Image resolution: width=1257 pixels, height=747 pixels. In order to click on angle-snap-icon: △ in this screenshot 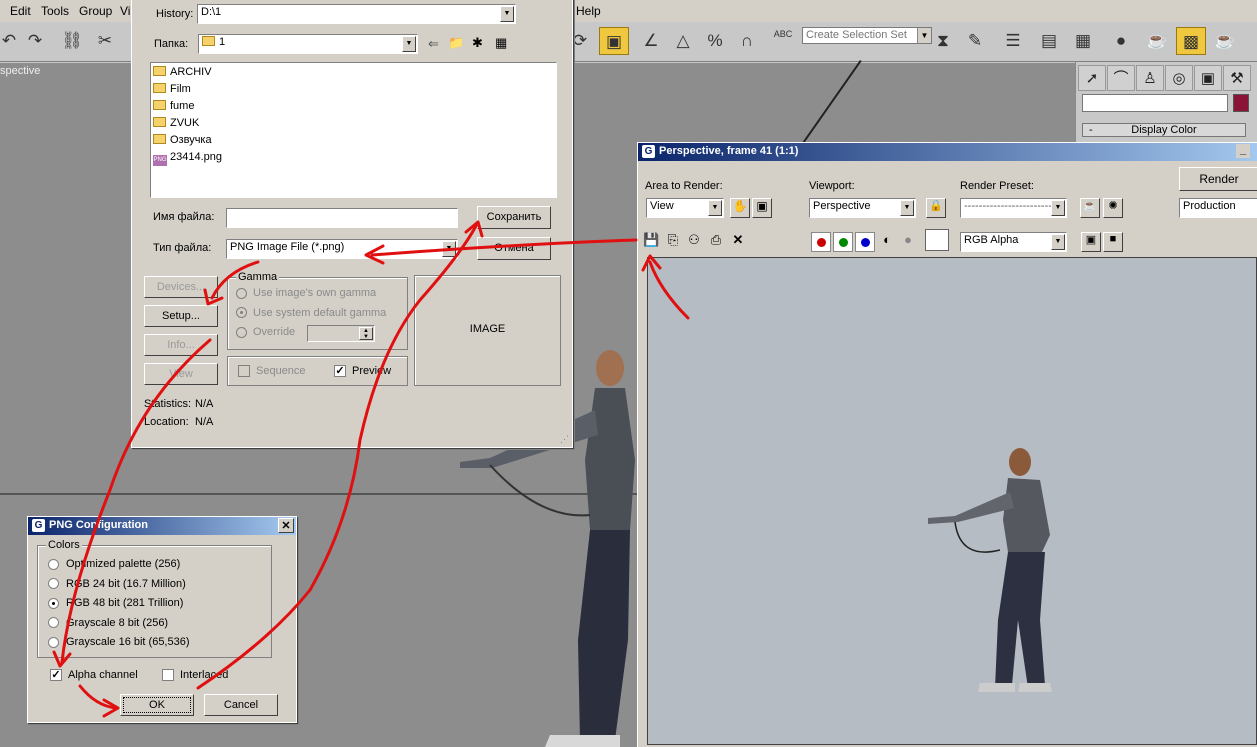, I will do `click(683, 41)`.